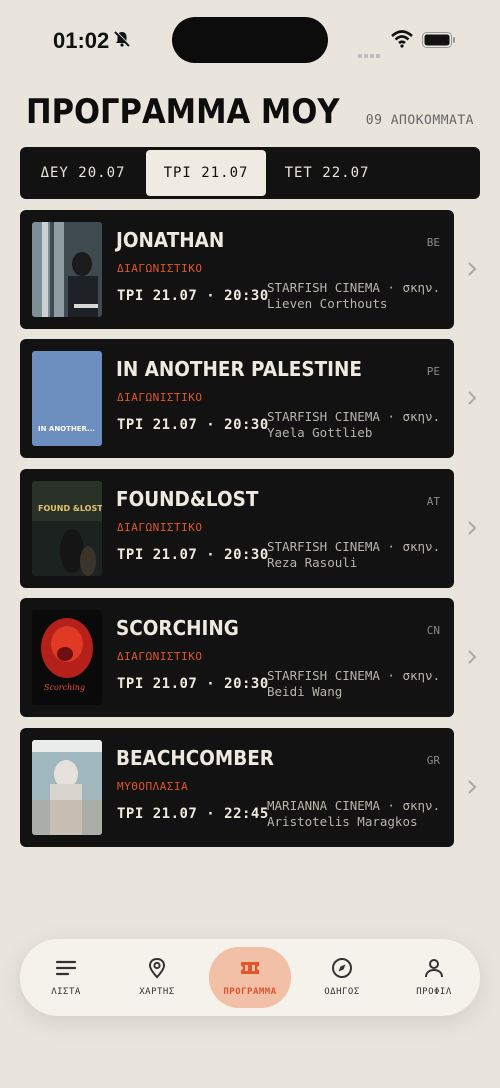 The width and height of the screenshot is (500, 1088). What do you see at coordinates (342, 968) in the screenshot?
I see `compass-icon` at bounding box center [342, 968].